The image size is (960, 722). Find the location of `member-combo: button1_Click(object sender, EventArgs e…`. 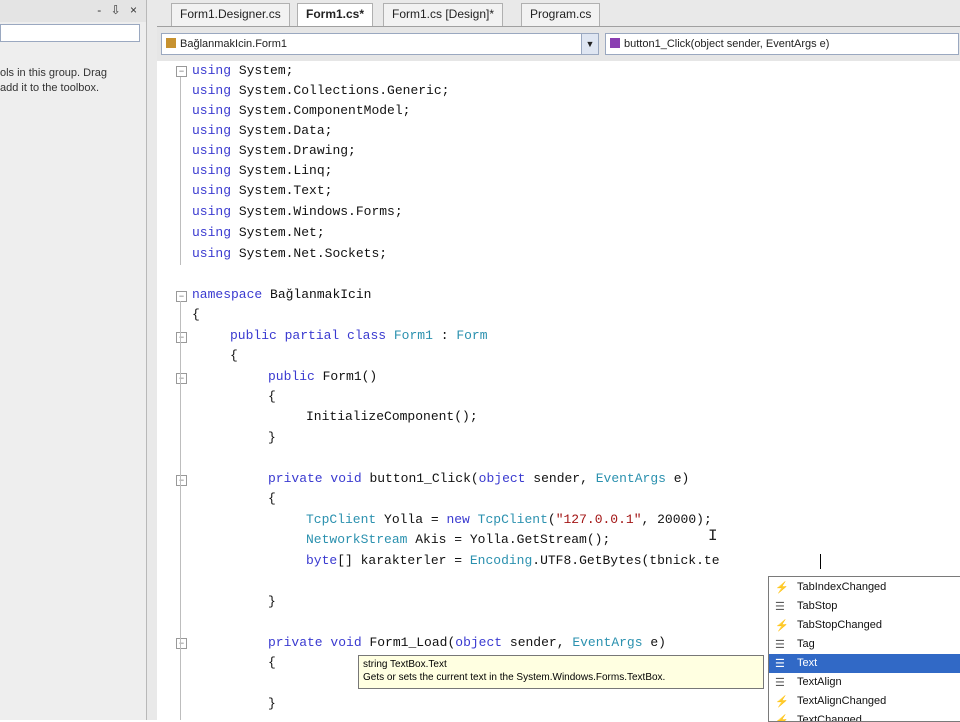

member-combo: button1_Click(object sender, EventArgs e… is located at coordinates (782, 44).